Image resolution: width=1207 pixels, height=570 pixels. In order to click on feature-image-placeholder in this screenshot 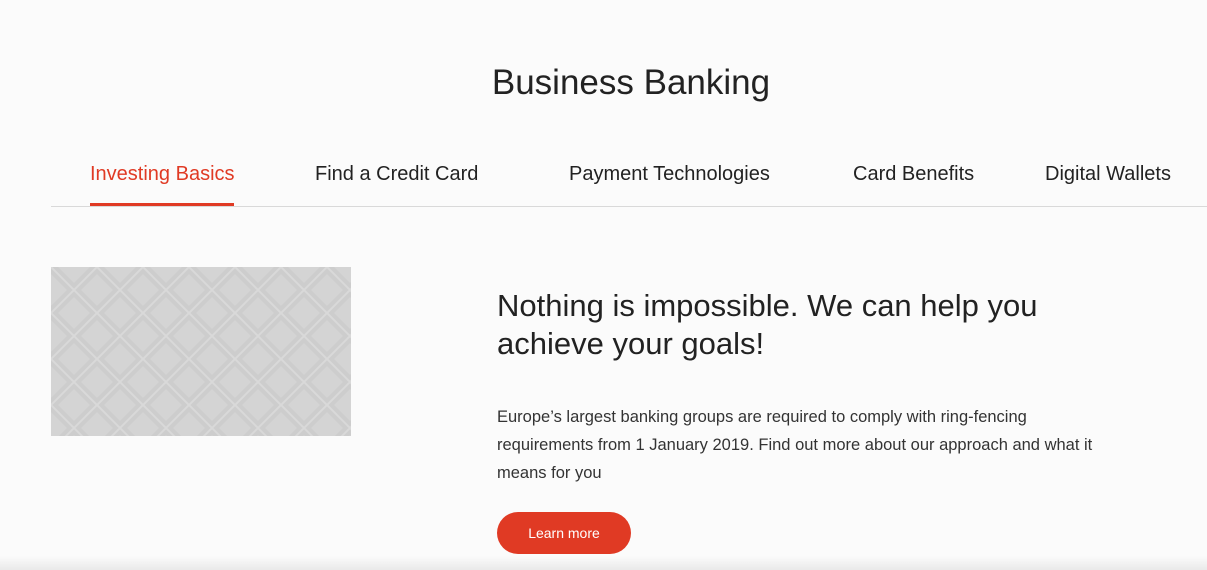, I will do `click(201, 351)`.